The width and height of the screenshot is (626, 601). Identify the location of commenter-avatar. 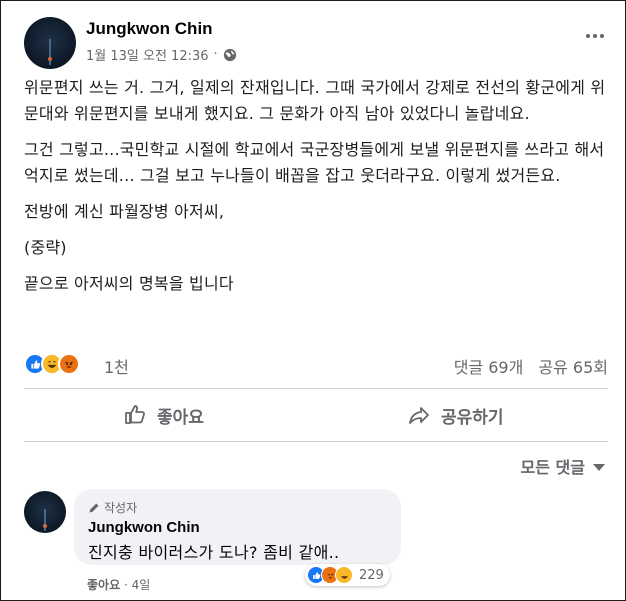
(45, 512).